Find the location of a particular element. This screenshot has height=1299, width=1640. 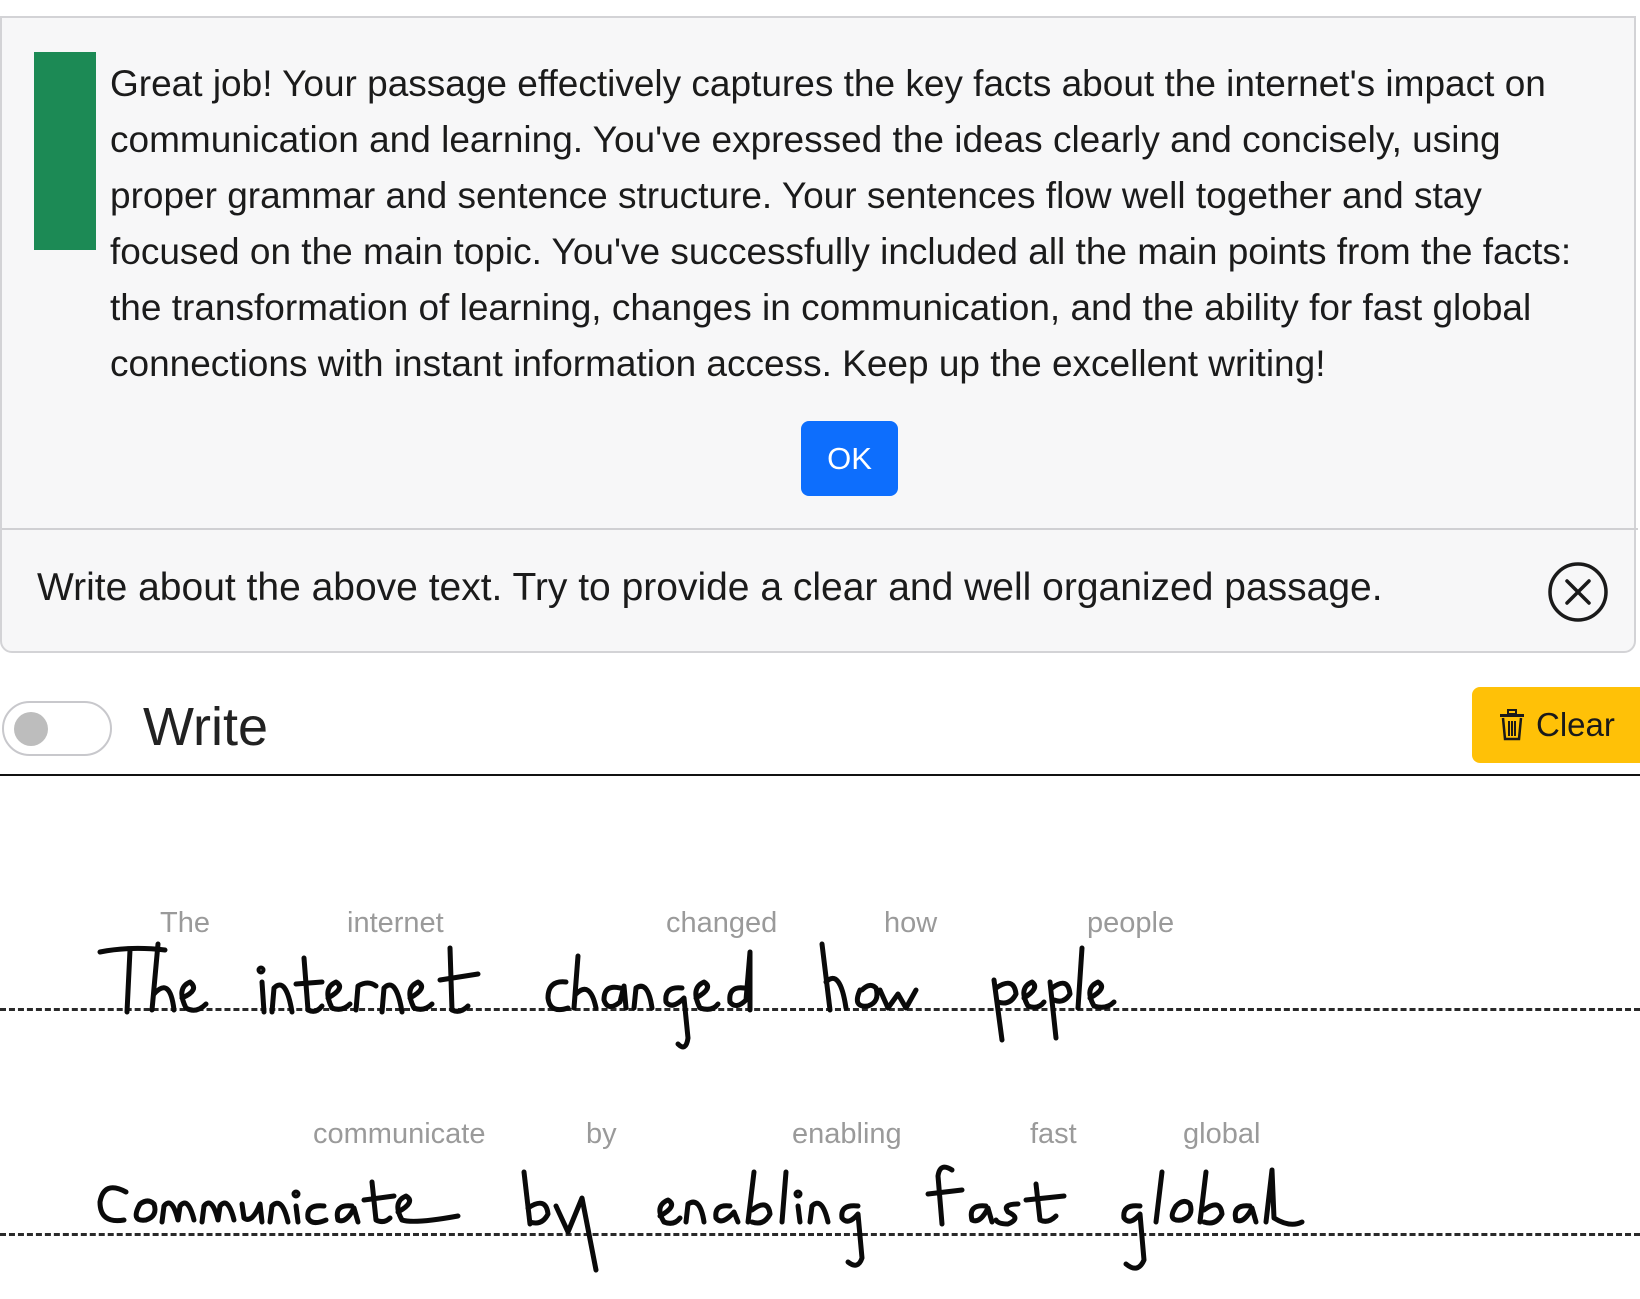

close-circle-icon is located at coordinates (1578, 592).